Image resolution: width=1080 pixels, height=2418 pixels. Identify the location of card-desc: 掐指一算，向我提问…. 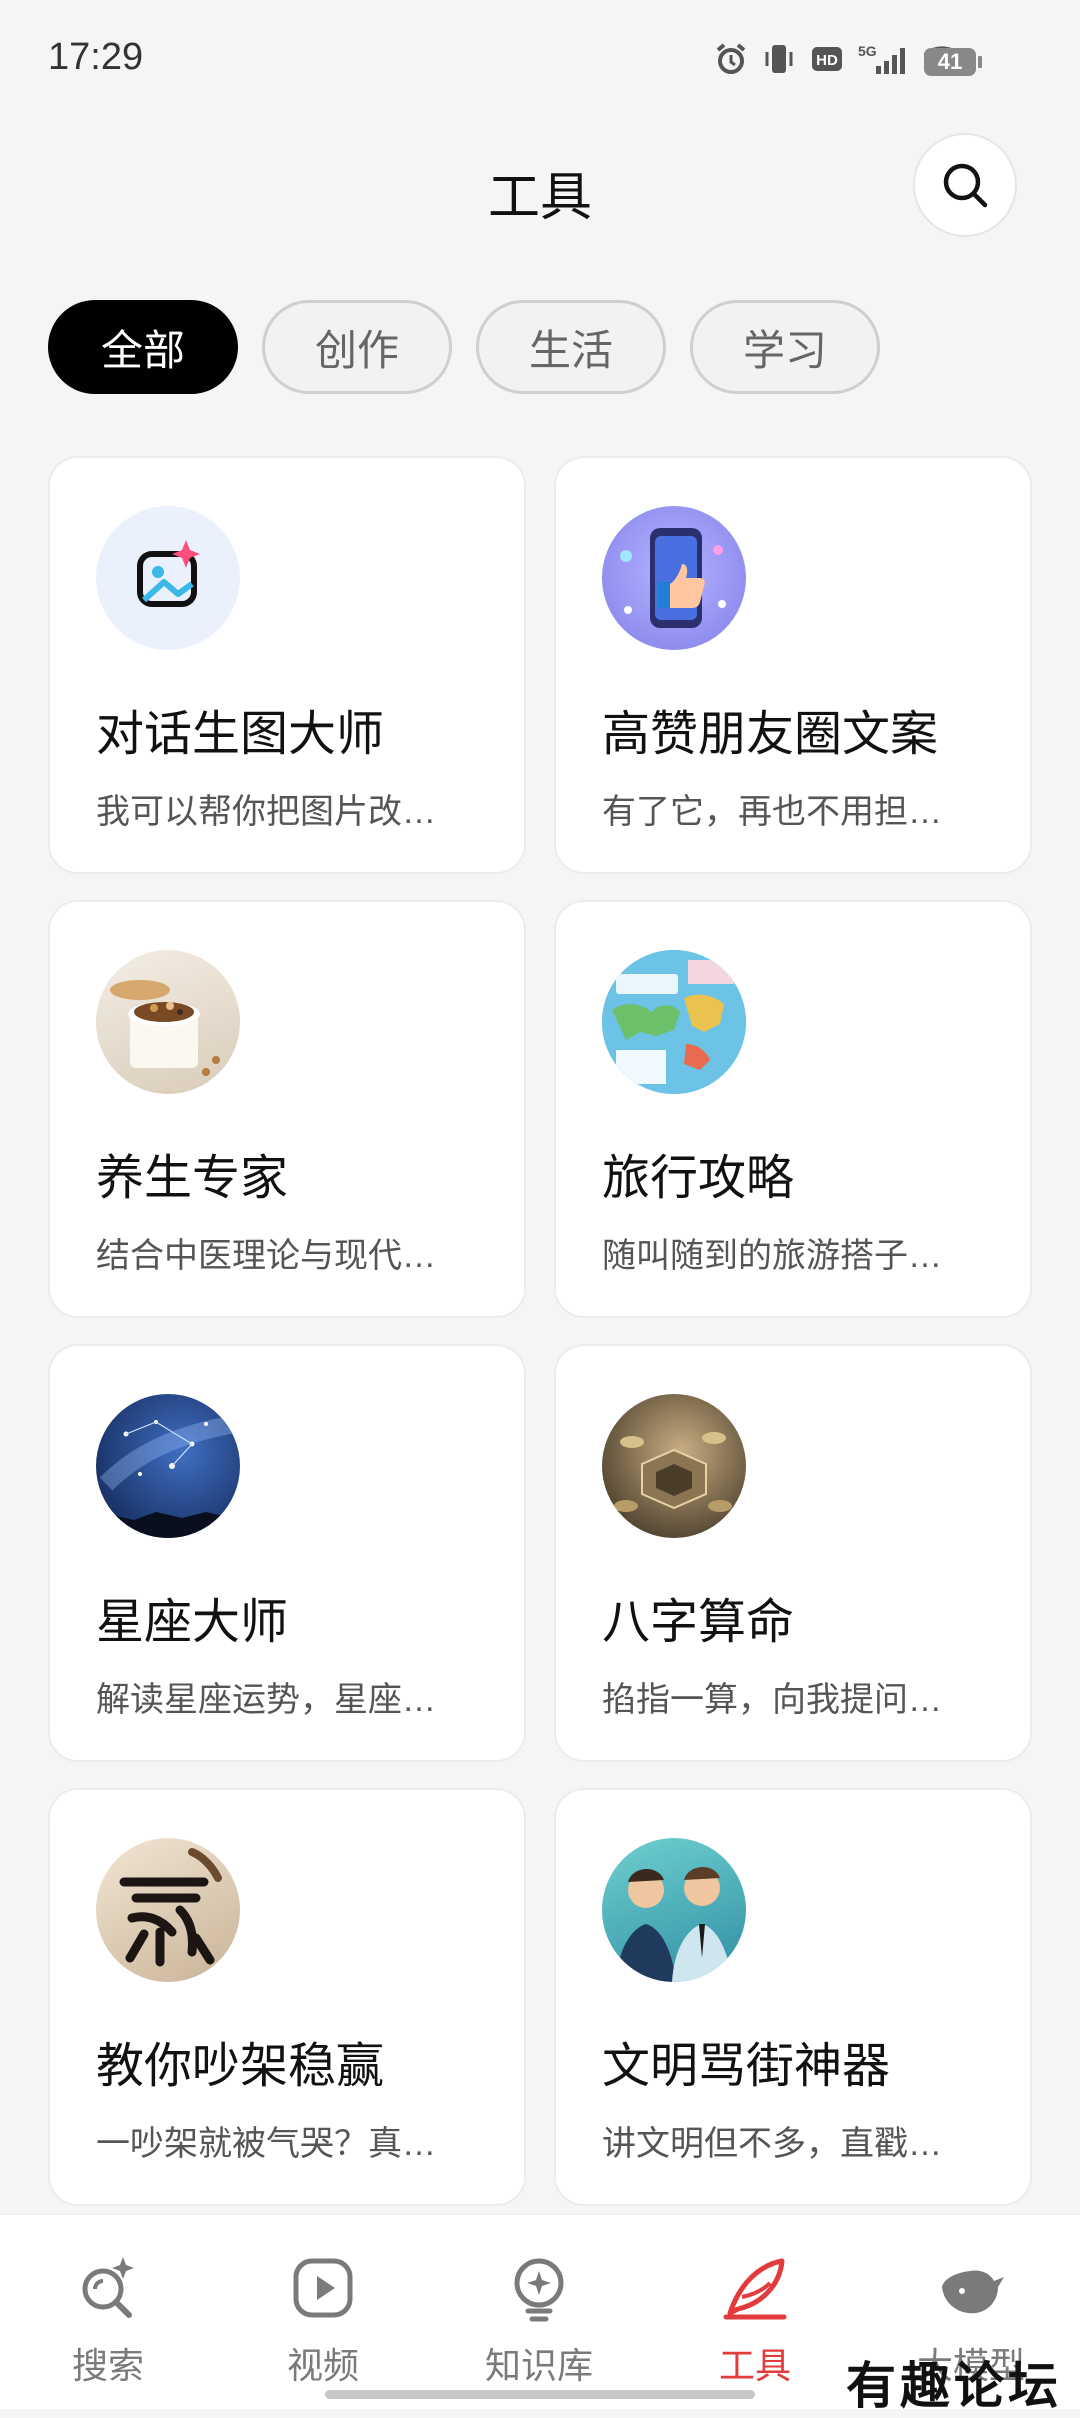
(772, 1700).